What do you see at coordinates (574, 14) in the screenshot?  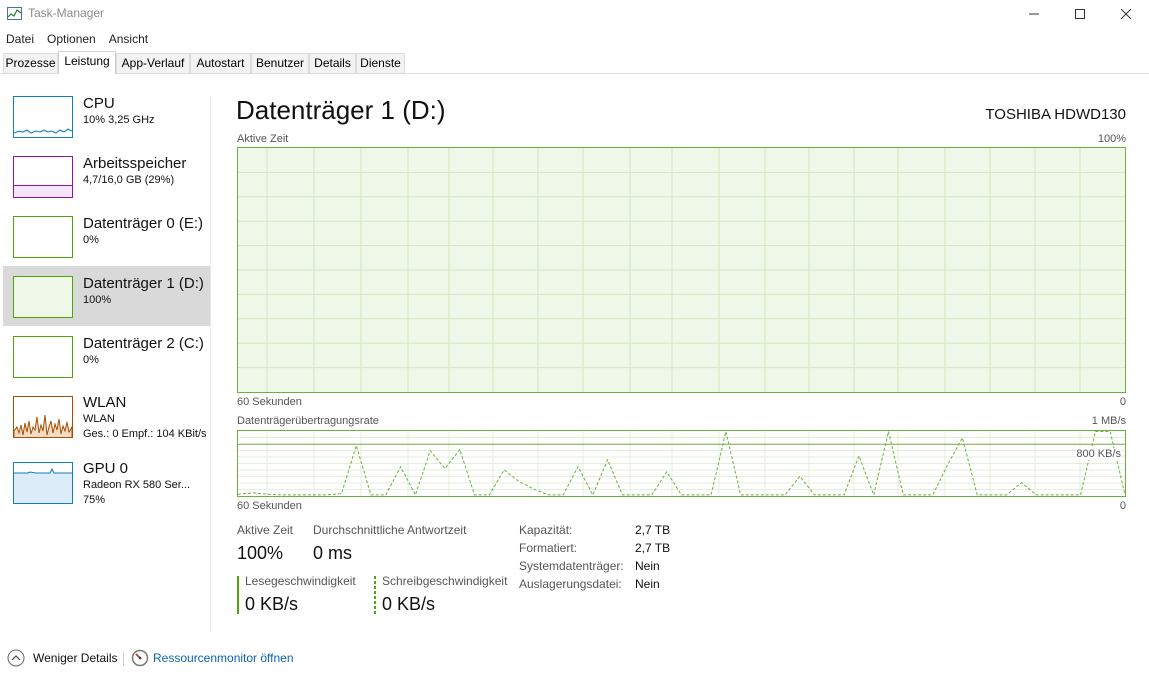 I see `title-bar: Task-Manager` at bounding box center [574, 14].